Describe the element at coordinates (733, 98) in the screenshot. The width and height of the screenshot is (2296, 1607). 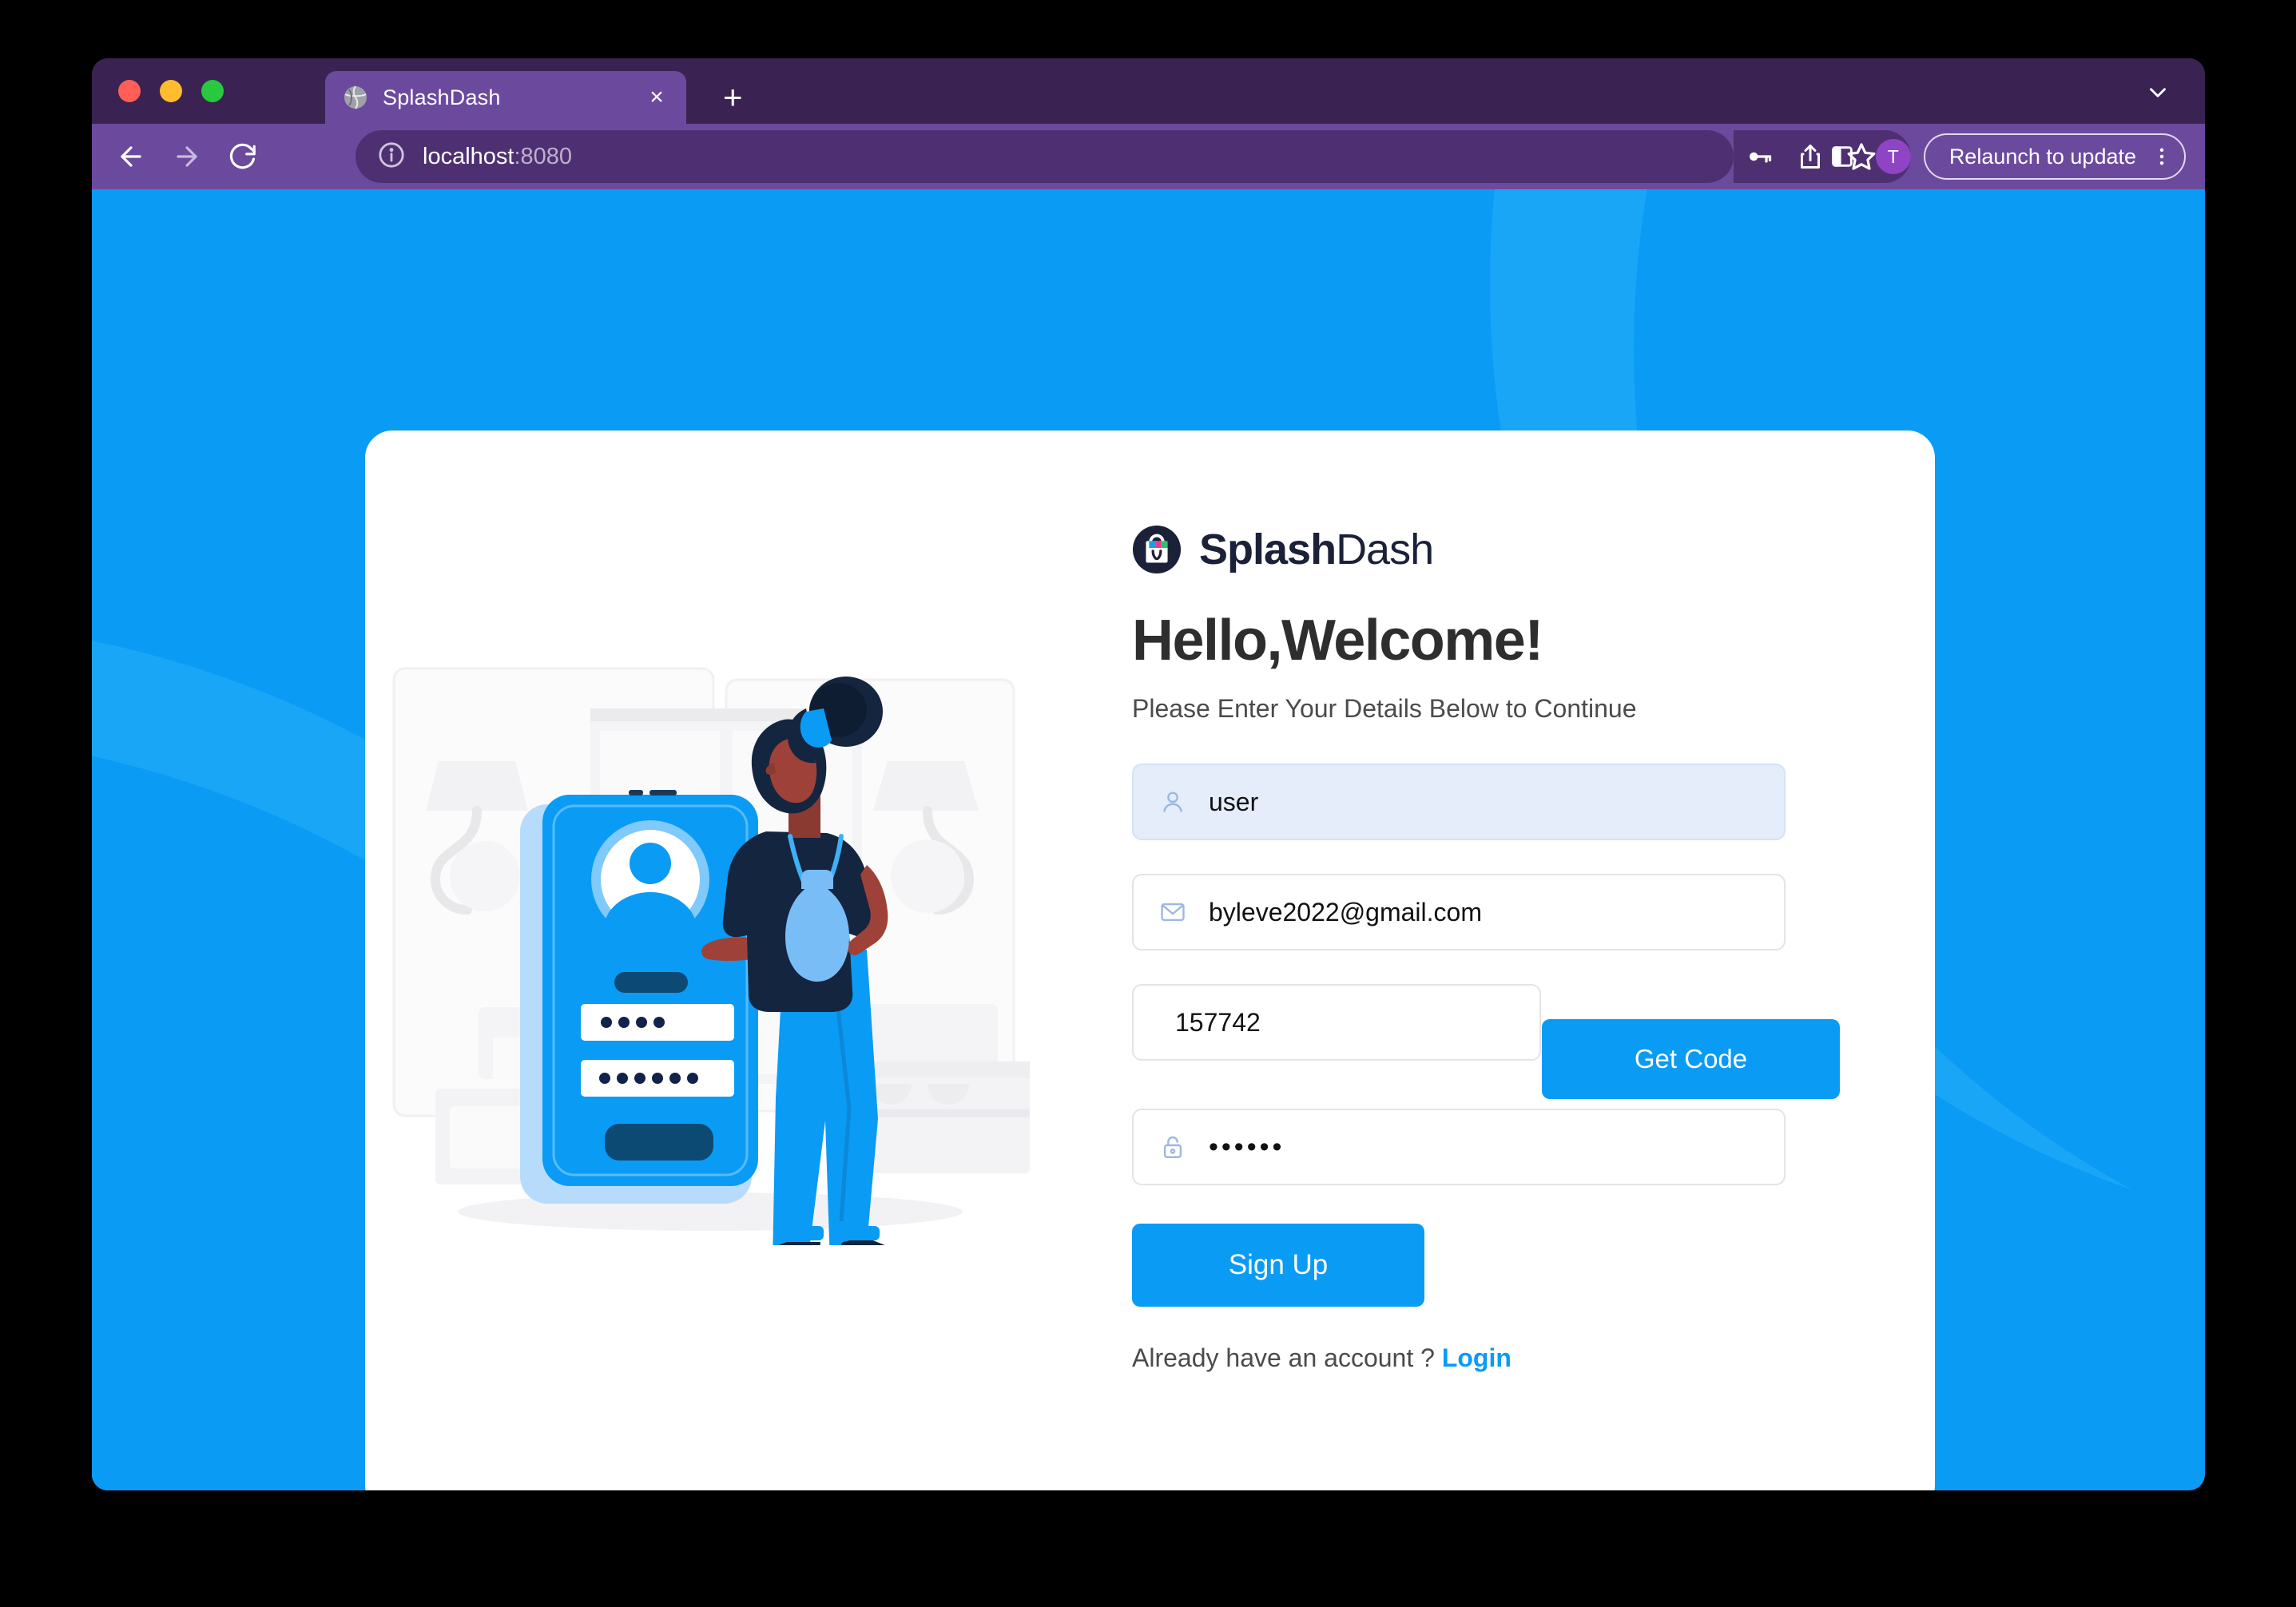
I see `new-tab-button: +` at that location.